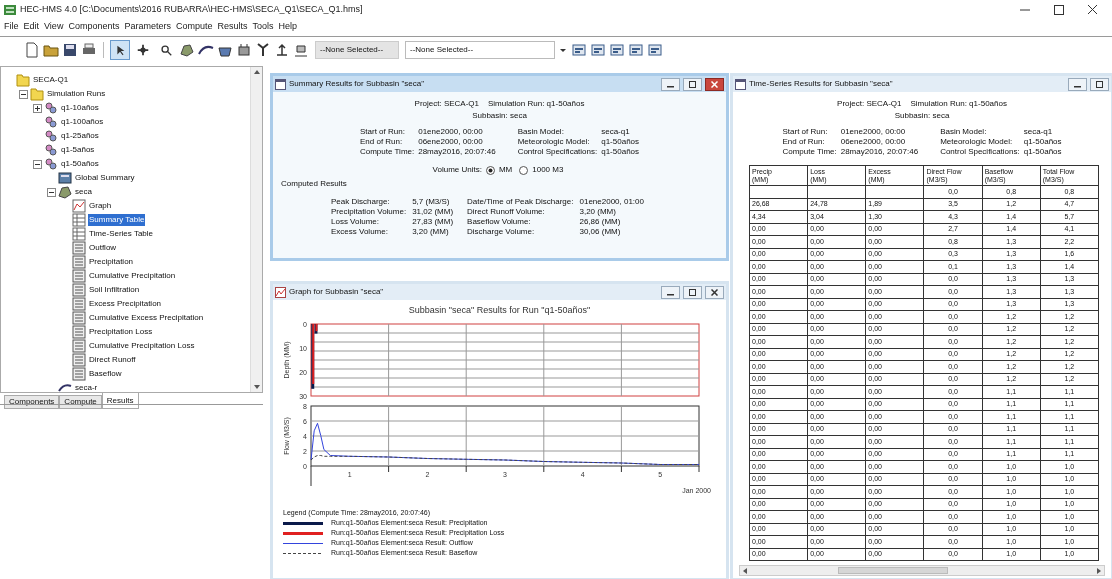 The image size is (1112, 579). Describe the element at coordinates (600, 222) in the screenshot. I see `result-value: 26,86 (MM)` at that location.